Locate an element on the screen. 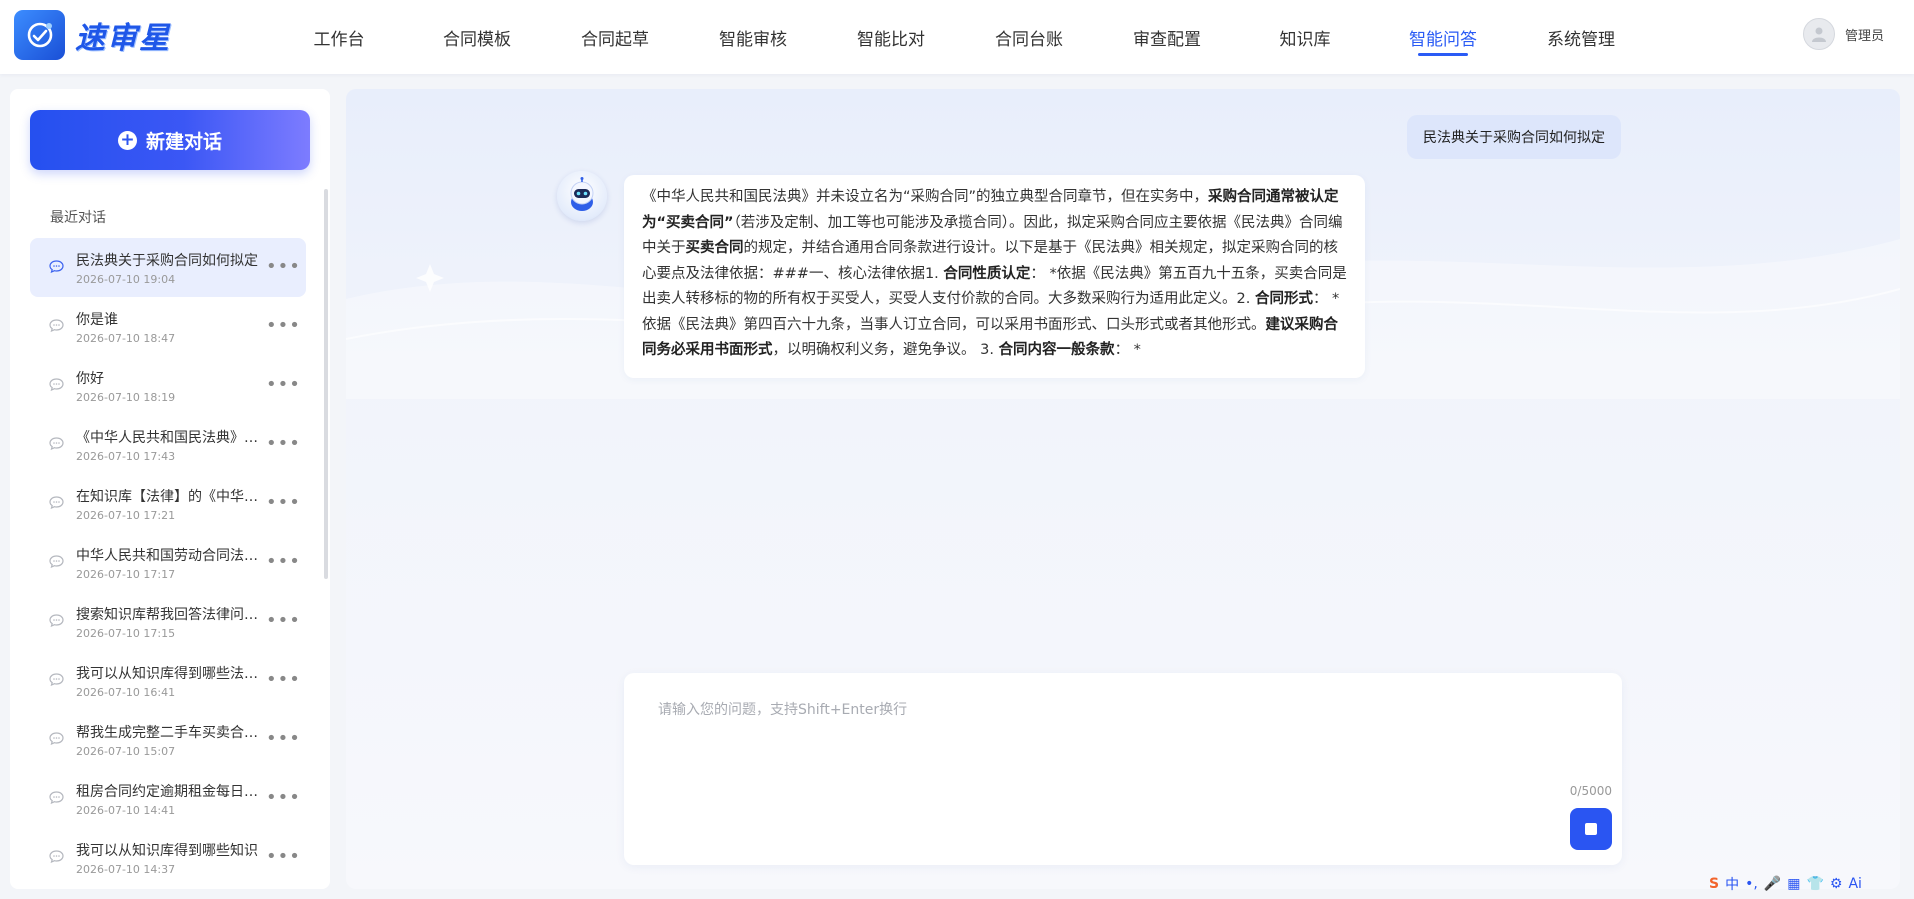  conversation-item: 你好 2026-07-10 18:19 ••• is located at coordinates (168, 385).